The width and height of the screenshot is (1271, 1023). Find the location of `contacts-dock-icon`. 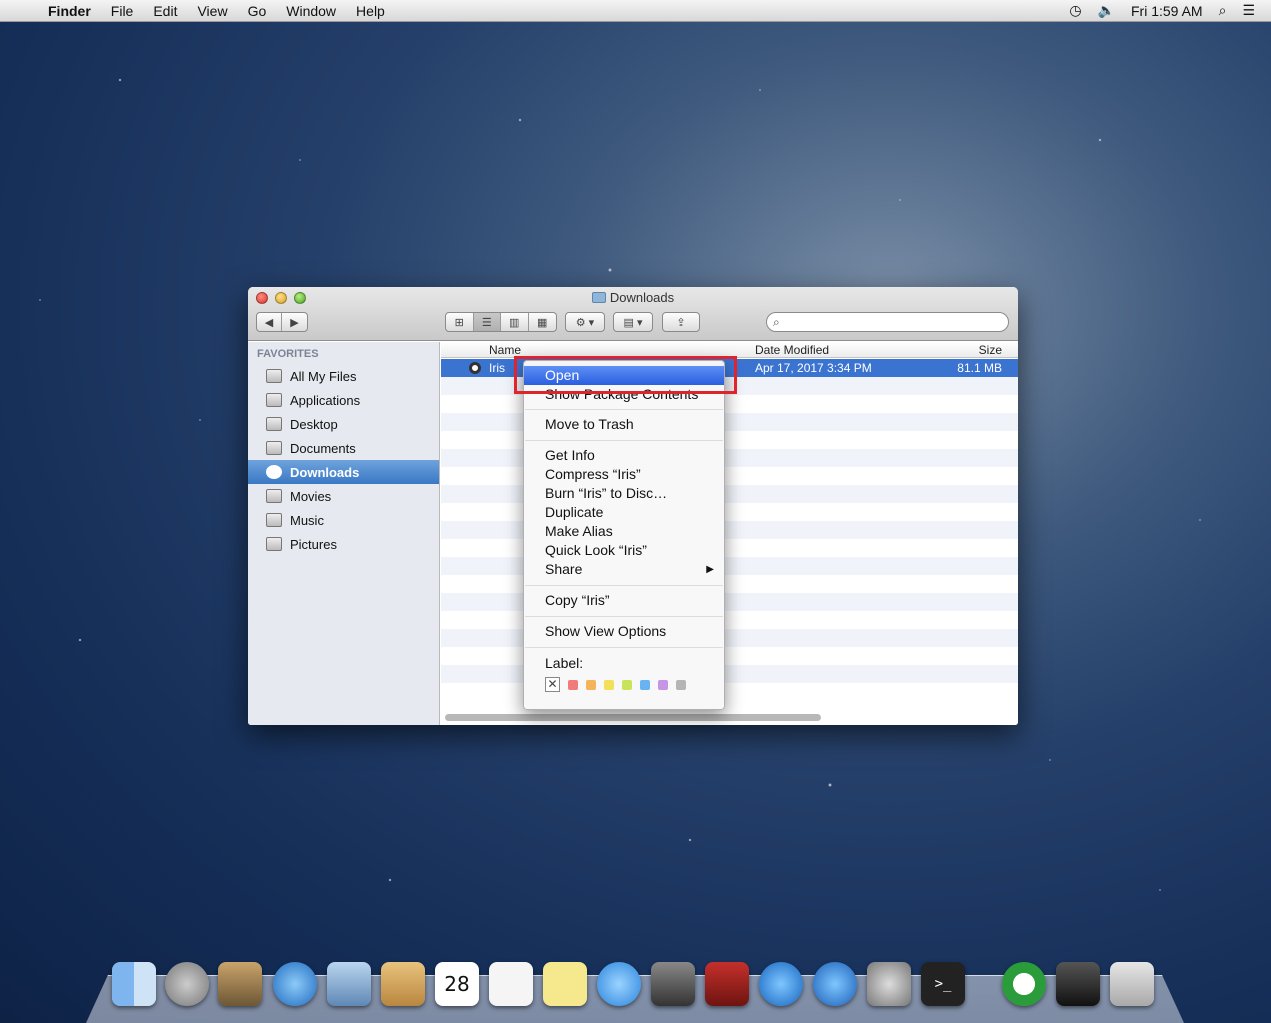

contacts-dock-icon is located at coordinates (403, 984).